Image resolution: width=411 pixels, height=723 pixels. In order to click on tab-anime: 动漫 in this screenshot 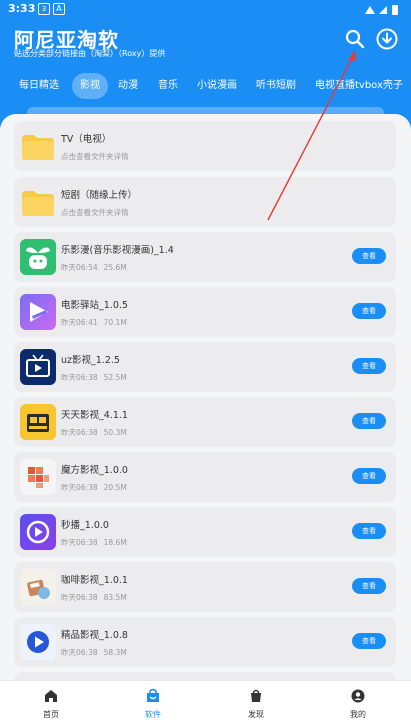, I will do `click(128, 86)`.